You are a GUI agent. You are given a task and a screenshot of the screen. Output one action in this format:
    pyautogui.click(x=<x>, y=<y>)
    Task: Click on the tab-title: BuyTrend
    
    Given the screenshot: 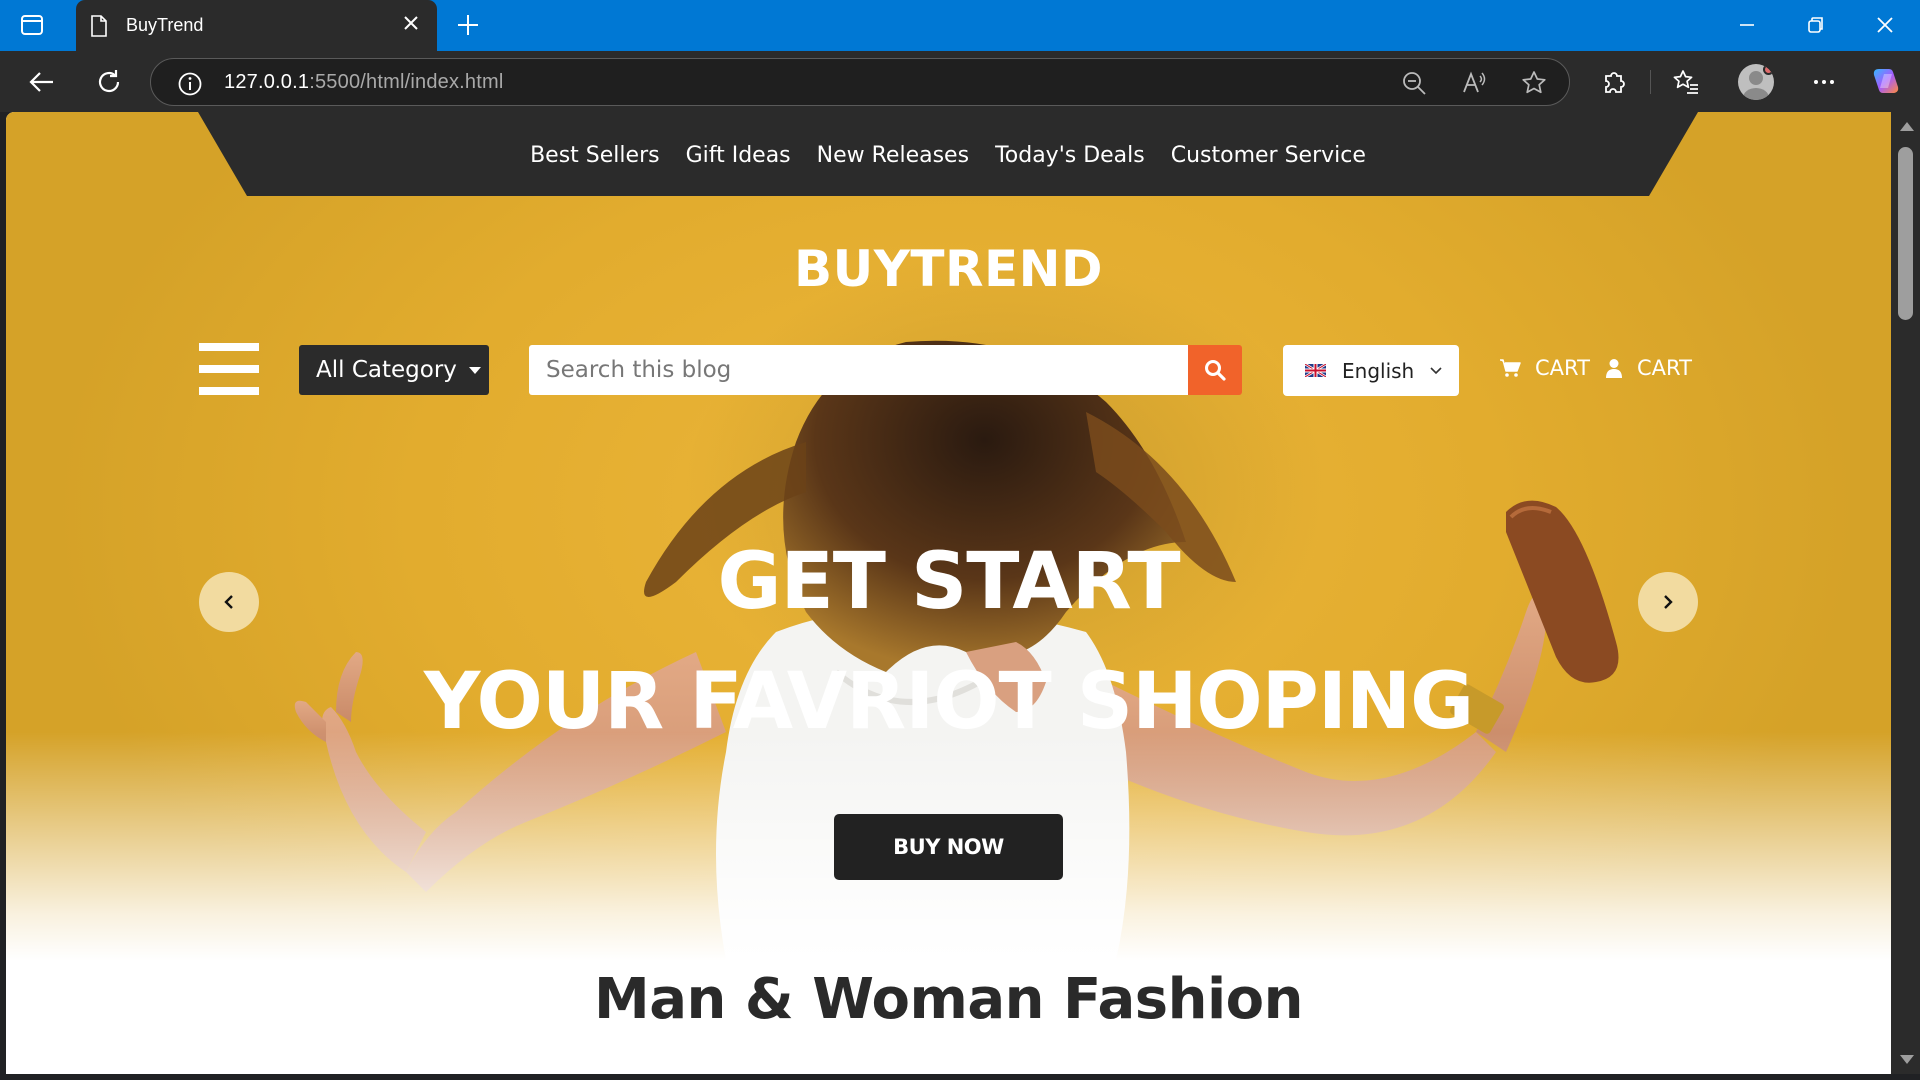 What is the action you would take?
    pyautogui.click(x=165, y=25)
    